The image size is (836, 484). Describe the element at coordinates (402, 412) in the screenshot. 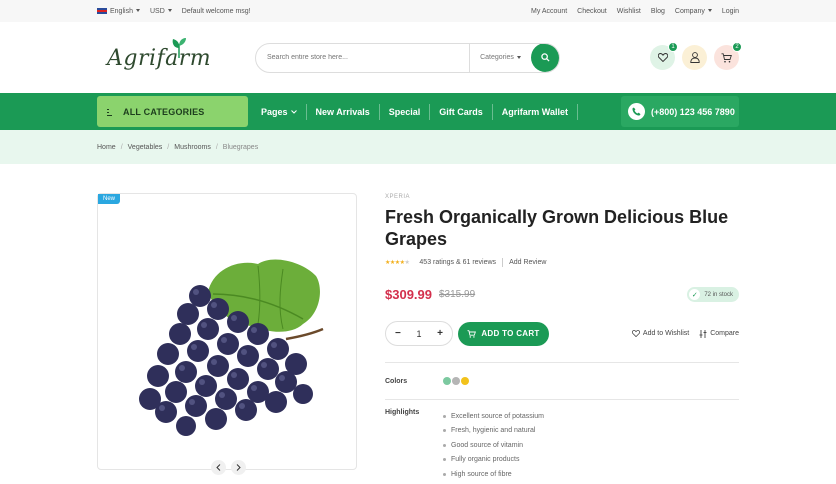

I see `highlights-label: Highlights` at that location.